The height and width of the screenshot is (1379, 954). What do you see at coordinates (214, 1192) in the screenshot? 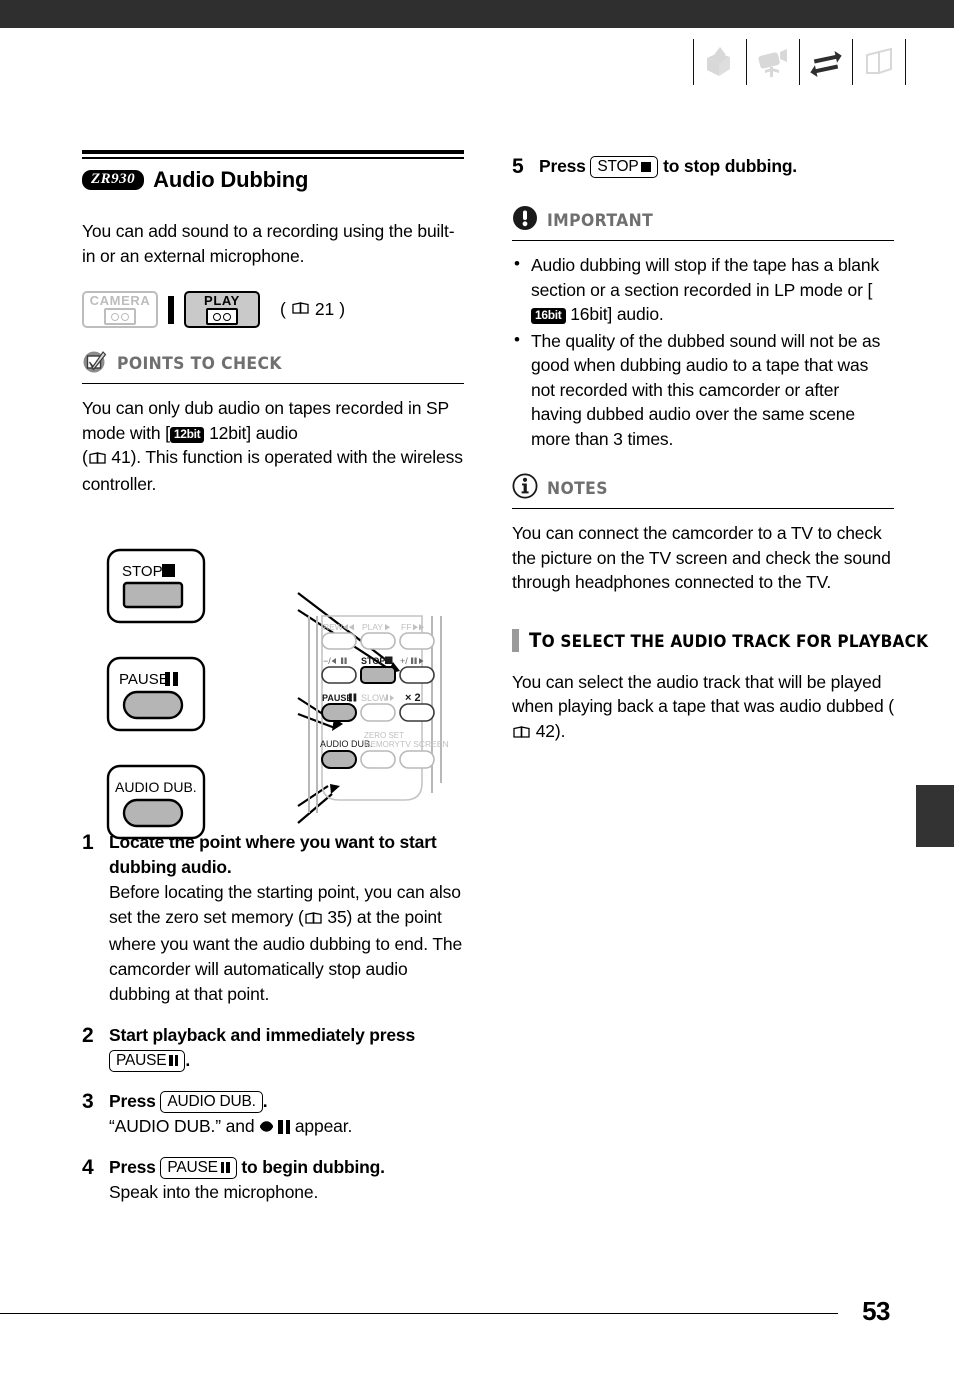
I see `step-4-description: Speak into the microphone.` at bounding box center [214, 1192].